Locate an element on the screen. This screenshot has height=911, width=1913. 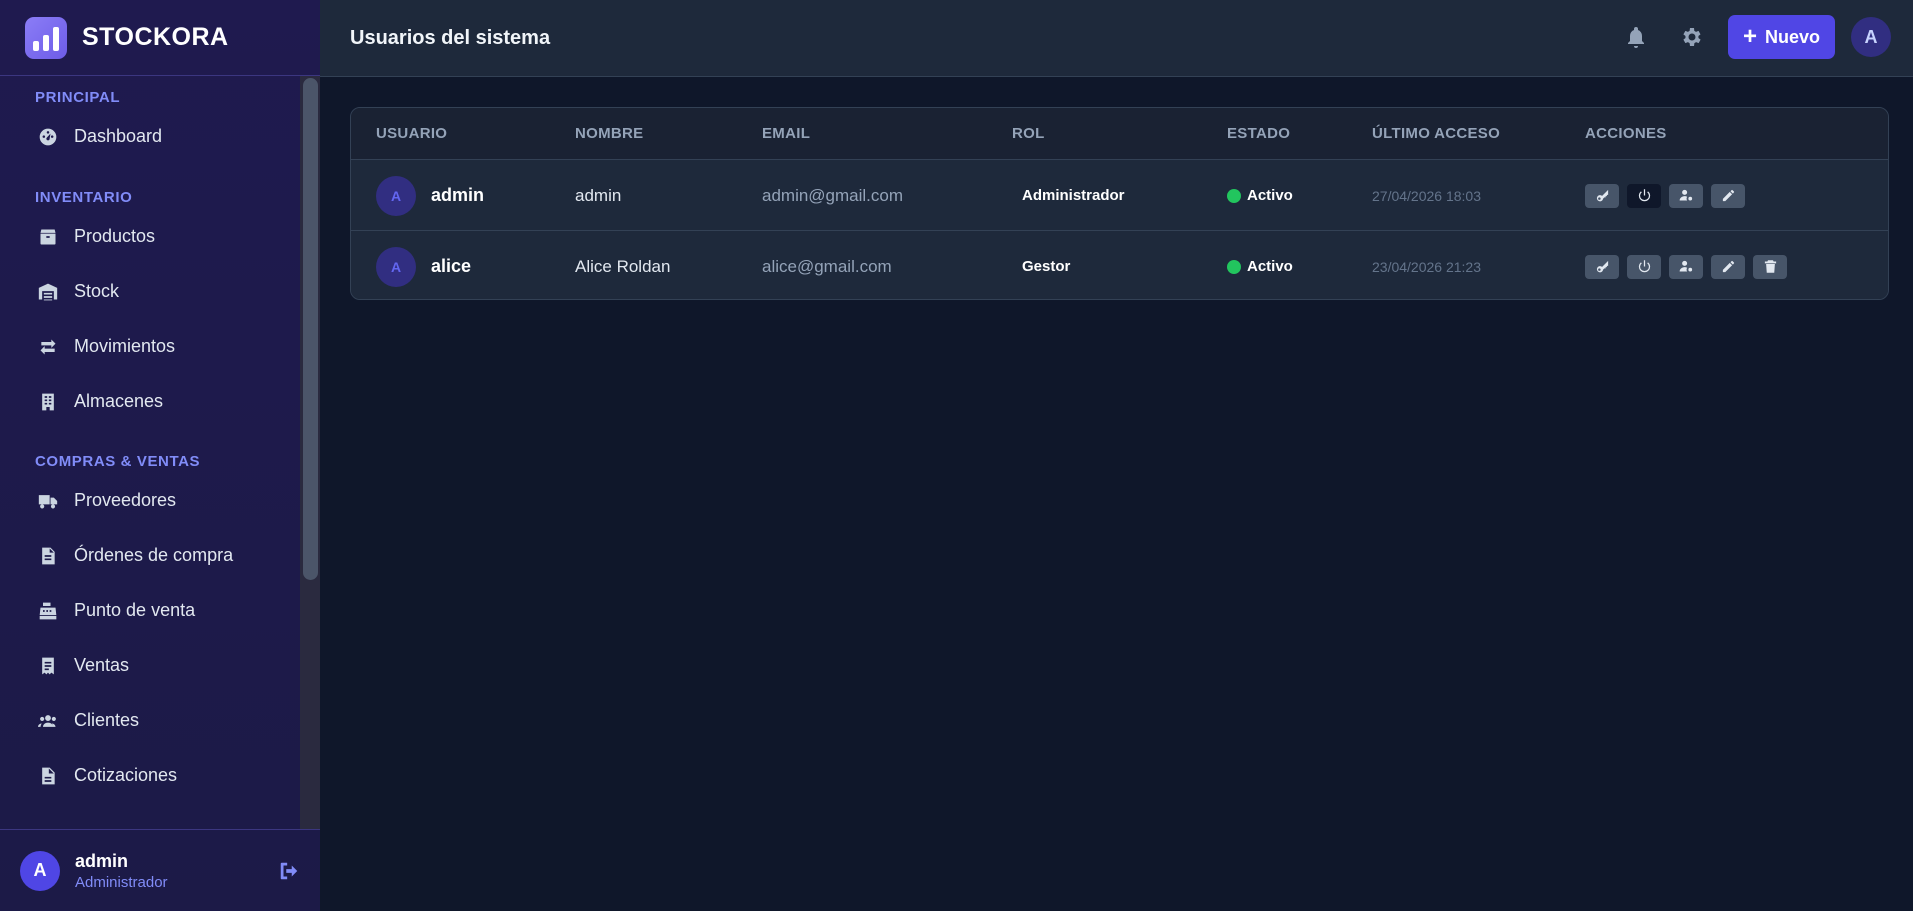
column-estado: ESTADO is located at coordinates (1258, 133).